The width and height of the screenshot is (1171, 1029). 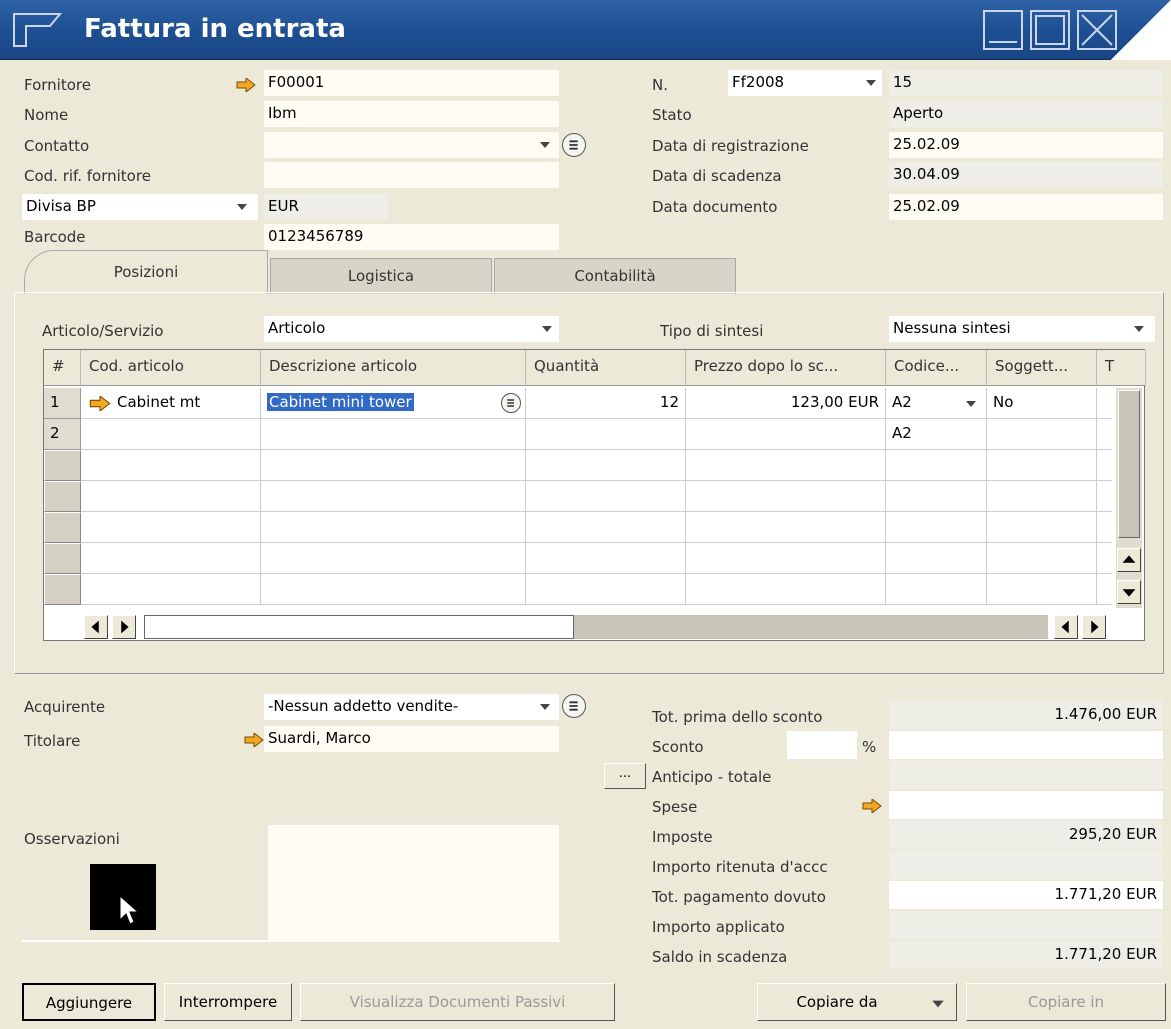 What do you see at coordinates (393, 403) in the screenshot?
I see `descr-cell: Cabinet mini tower` at bounding box center [393, 403].